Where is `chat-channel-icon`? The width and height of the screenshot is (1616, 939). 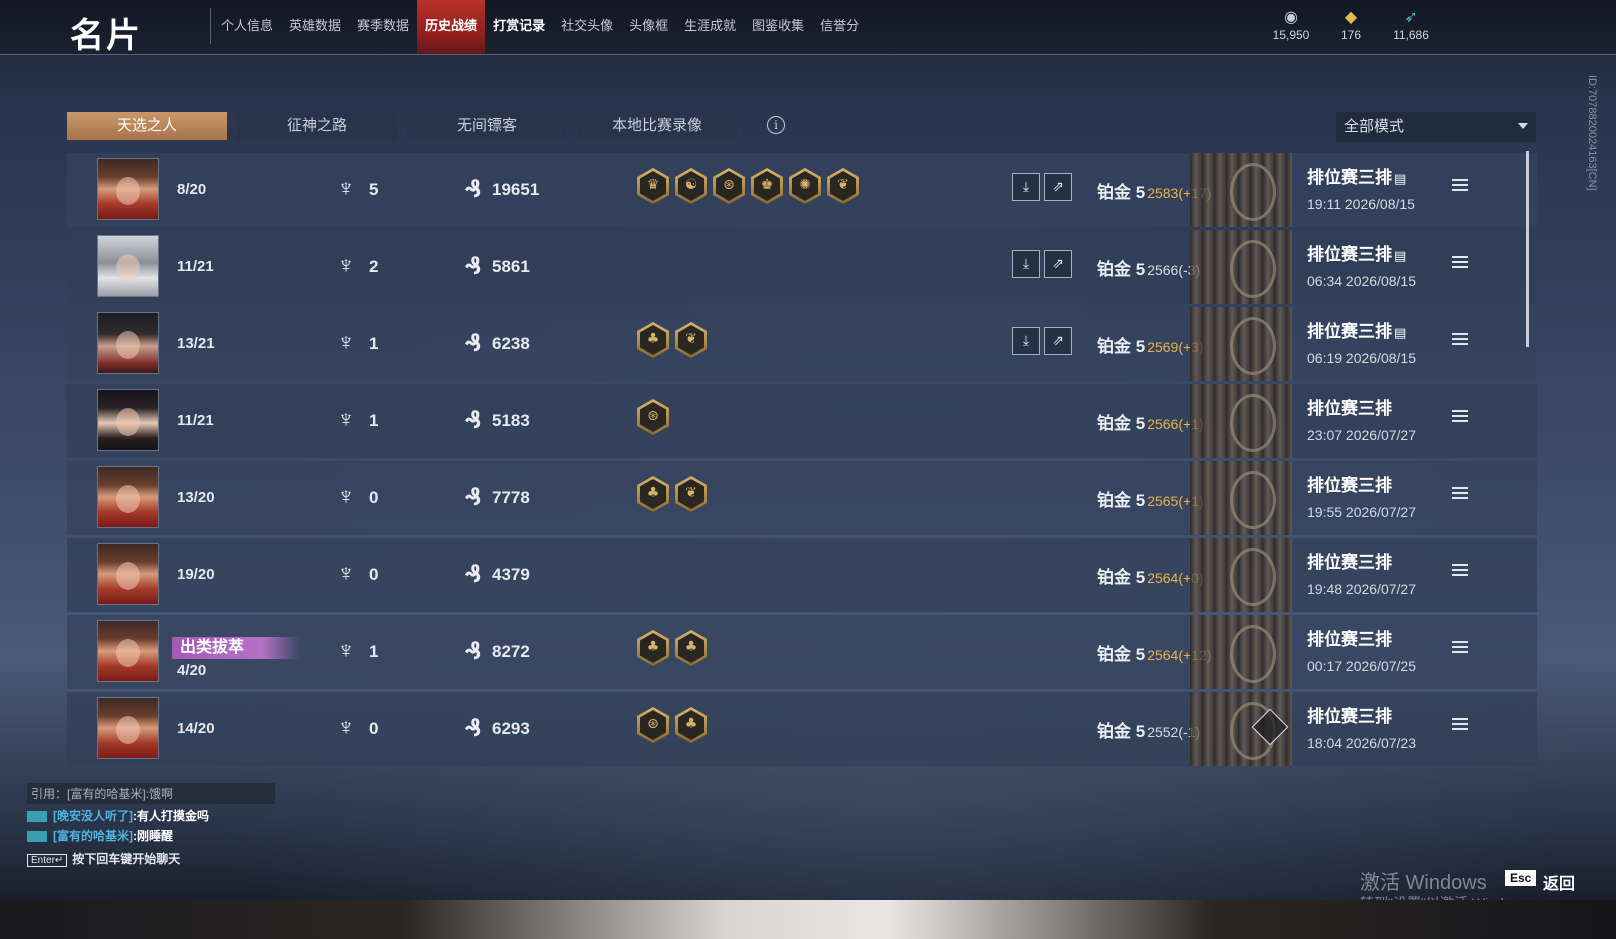 chat-channel-icon is located at coordinates (37, 837).